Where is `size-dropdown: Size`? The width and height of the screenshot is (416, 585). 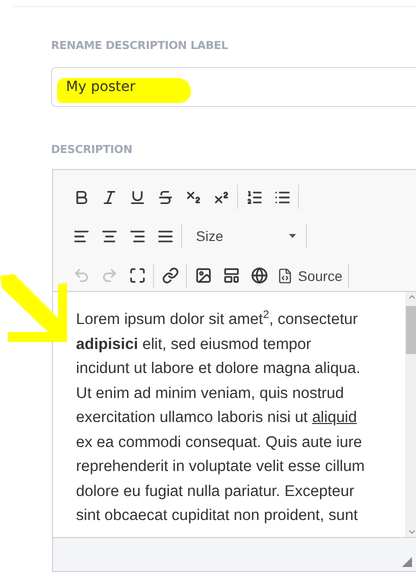 size-dropdown: Size is located at coordinates (244, 236).